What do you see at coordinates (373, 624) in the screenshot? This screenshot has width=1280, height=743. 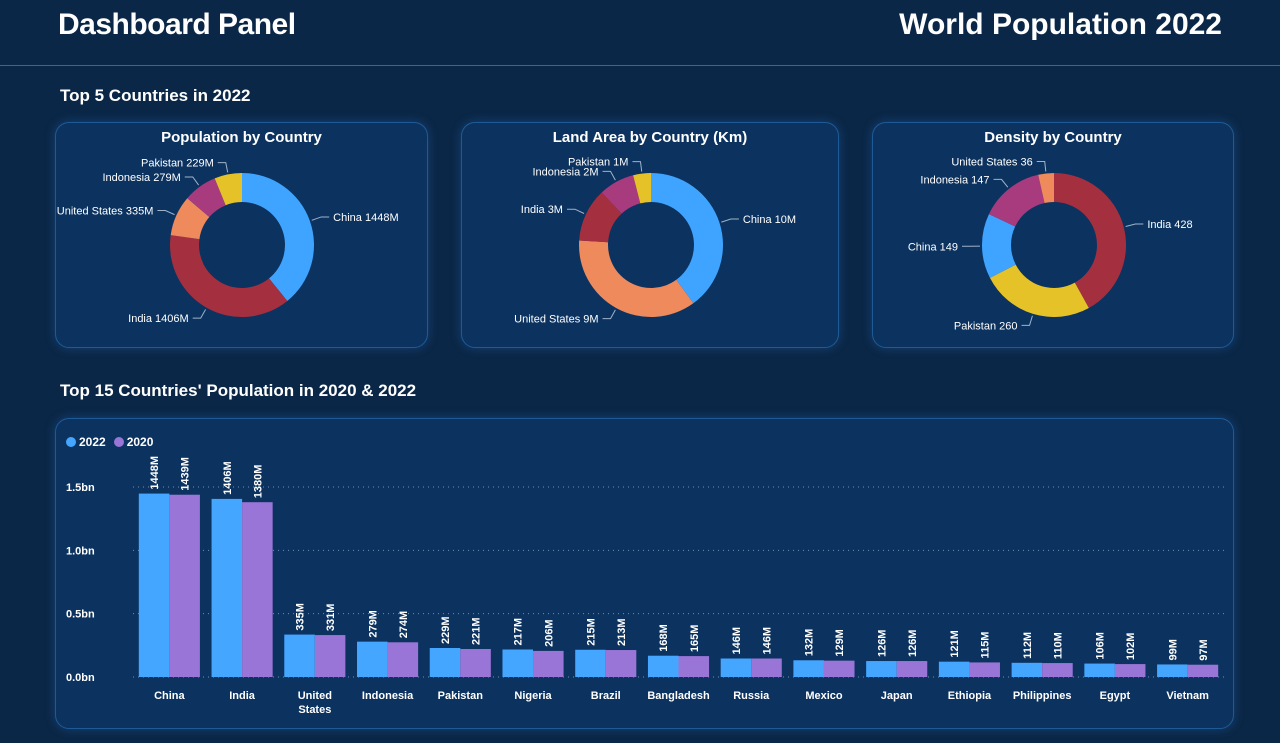 I see `data-label-indonesia-2022: 279M` at bounding box center [373, 624].